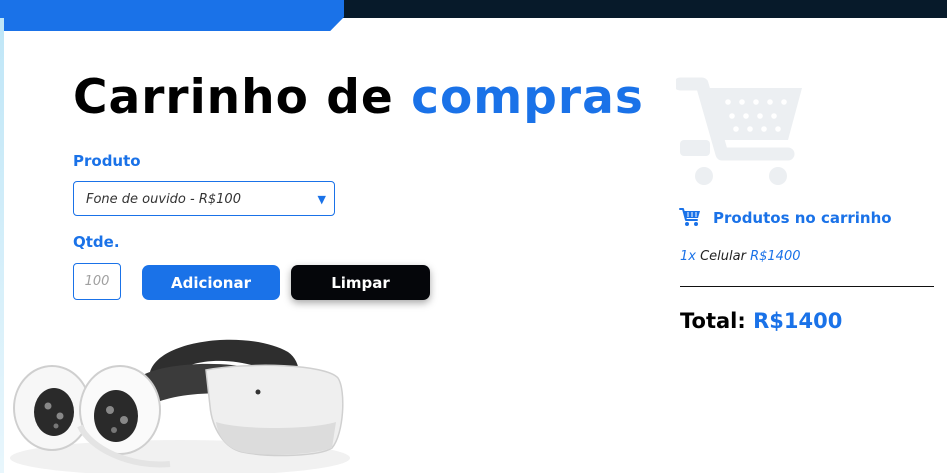 The image size is (947, 473). What do you see at coordinates (713, 321) in the screenshot?
I see `total-label: Total:` at bounding box center [713, 321].